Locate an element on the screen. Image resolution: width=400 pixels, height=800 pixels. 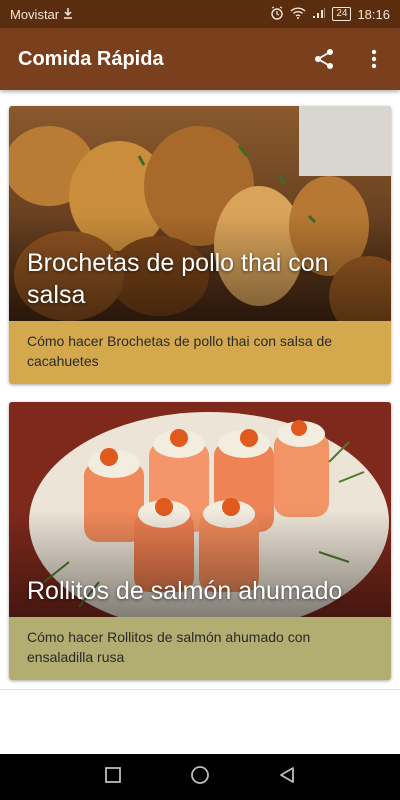
home-icon is located at coordinates (200, 777).